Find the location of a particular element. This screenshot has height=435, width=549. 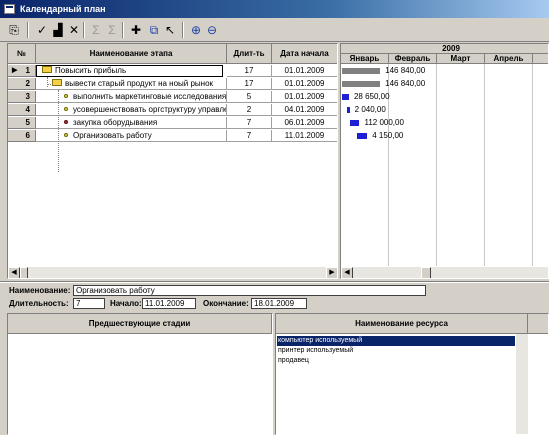

gantt-month-header: Март is located at coordinates (461, 59).